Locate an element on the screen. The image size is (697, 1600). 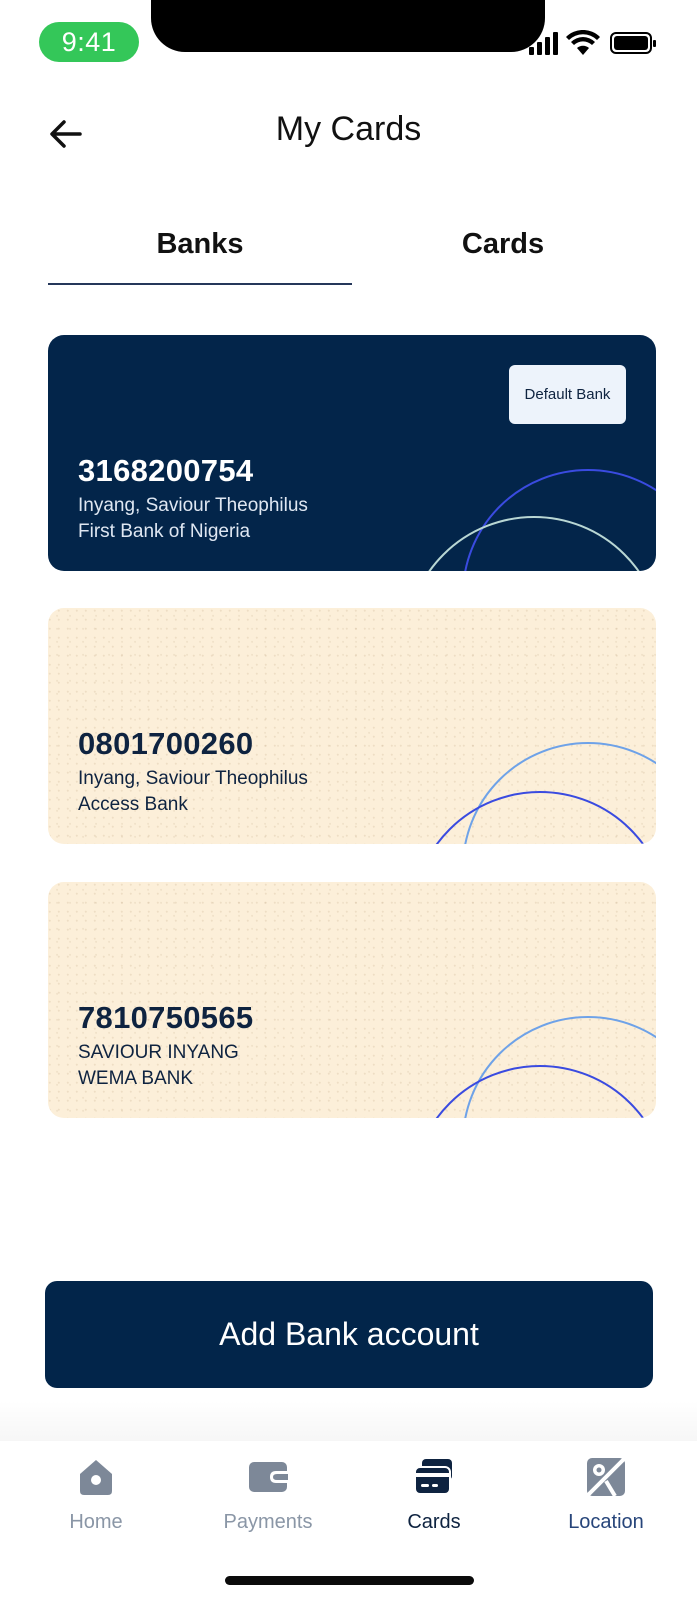
signal-icon is located at coordinates (543, 43).